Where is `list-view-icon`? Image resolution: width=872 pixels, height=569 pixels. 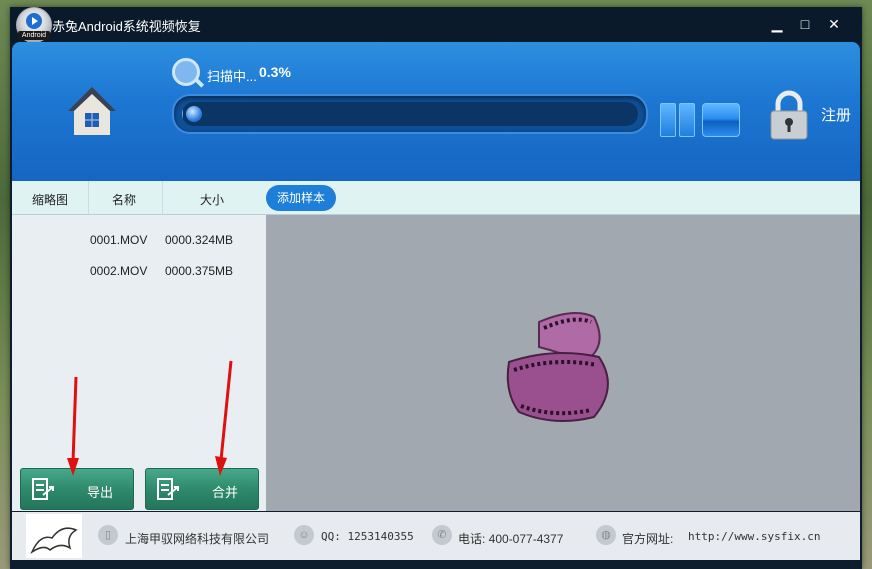
list-view-icon is located at coordinates (678, 120).